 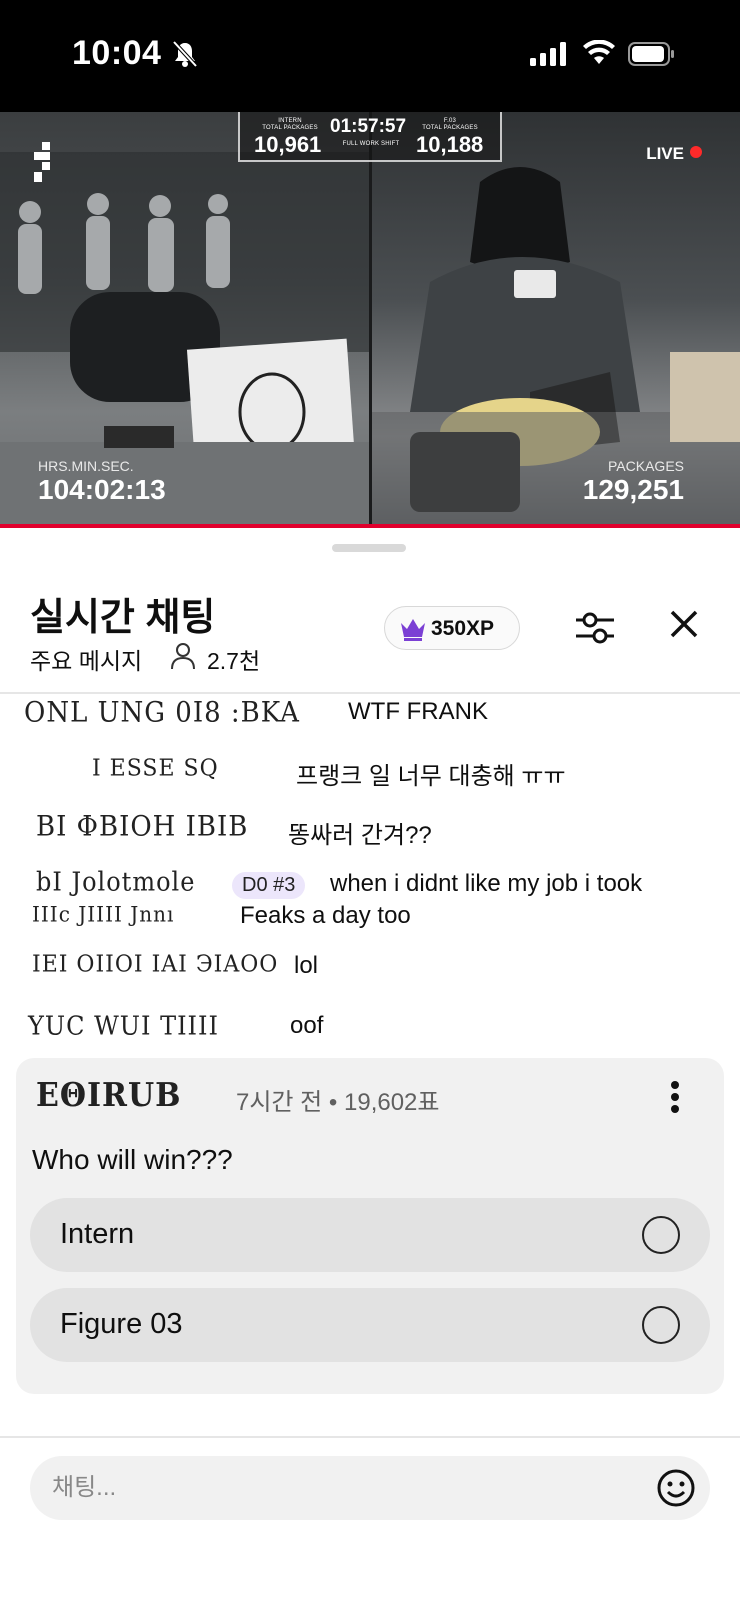 What do you see at coordinates (463, 628) in the screenshot?
I see `xp-value: 350XP` at bounding box center [463, 628].